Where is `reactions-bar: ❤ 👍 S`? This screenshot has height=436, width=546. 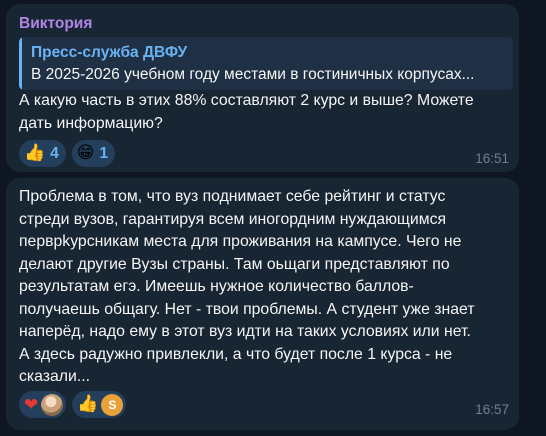 reactions-bar: ❤ 👍 S is located at coordinates (73, 404).